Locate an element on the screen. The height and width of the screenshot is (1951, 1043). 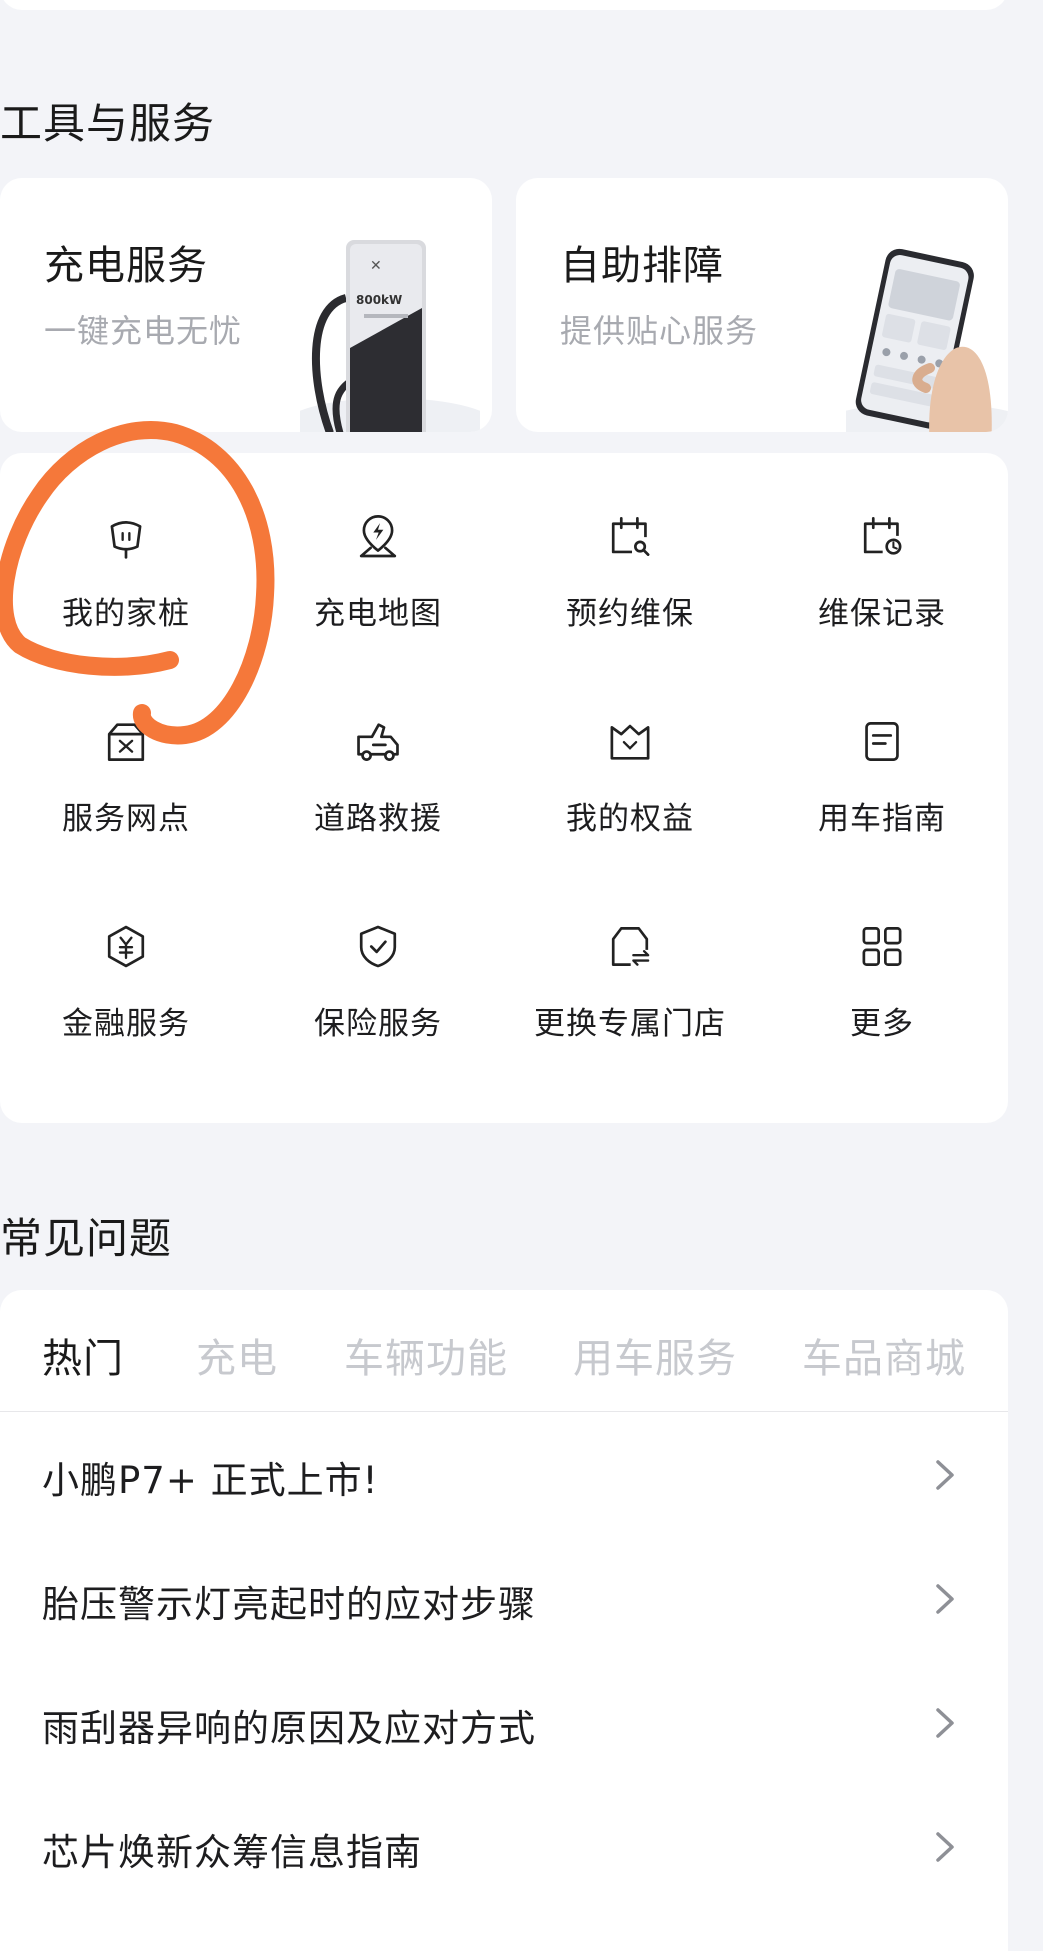
faq-item: 小鹏P7+ 正式上市! is located at coordinates (504, 1474).